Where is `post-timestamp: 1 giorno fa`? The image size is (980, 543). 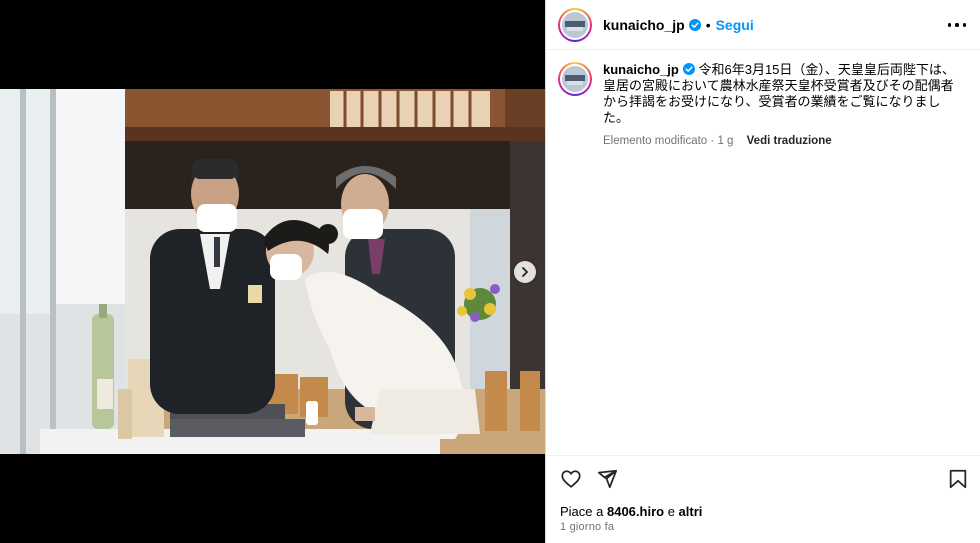 post-timestamp: 1 giorno fa is located at coordinates (587, 527).